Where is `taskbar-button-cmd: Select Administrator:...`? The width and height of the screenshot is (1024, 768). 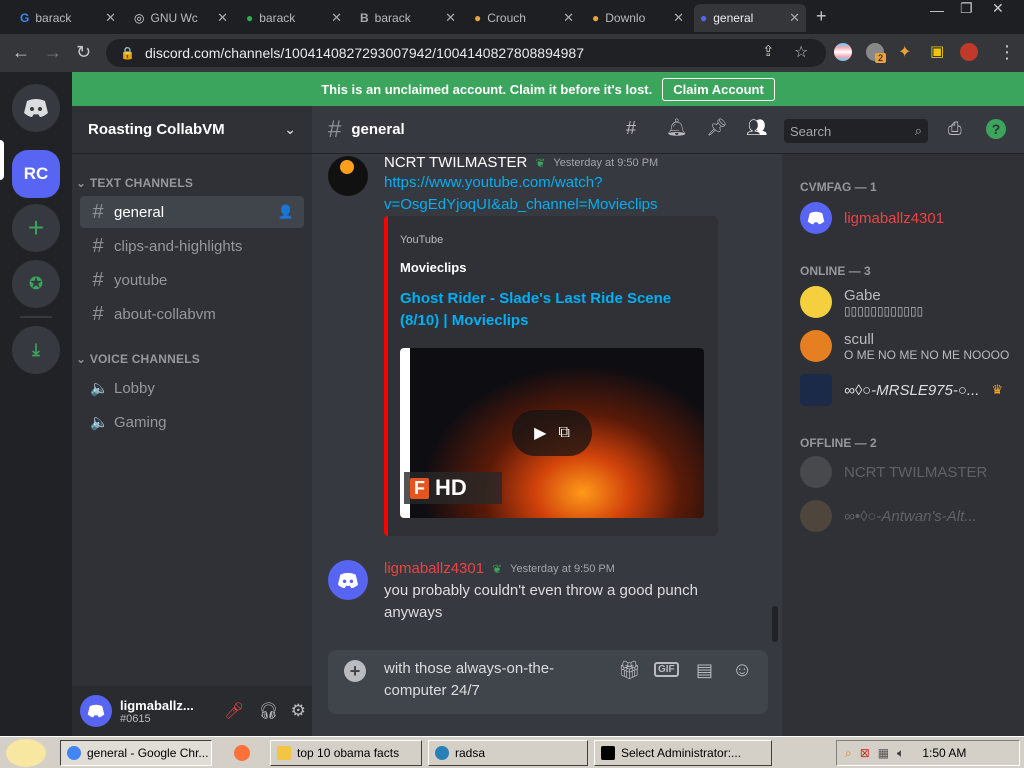 taskbar-button-cmd: Select Administrator:... is located at coordinates (683, 753).